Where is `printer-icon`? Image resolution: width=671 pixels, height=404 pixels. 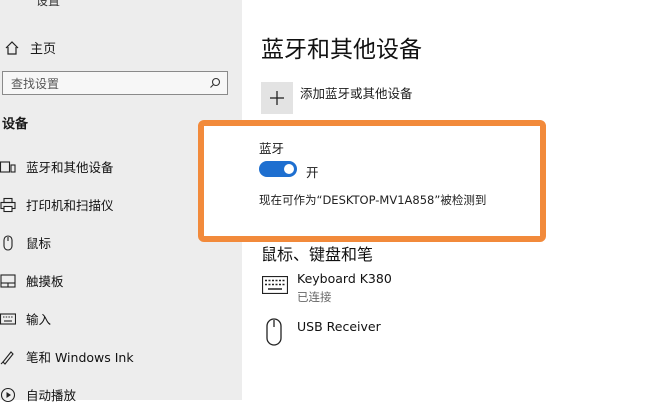
printer-icon is located at coordinates (8, 204).